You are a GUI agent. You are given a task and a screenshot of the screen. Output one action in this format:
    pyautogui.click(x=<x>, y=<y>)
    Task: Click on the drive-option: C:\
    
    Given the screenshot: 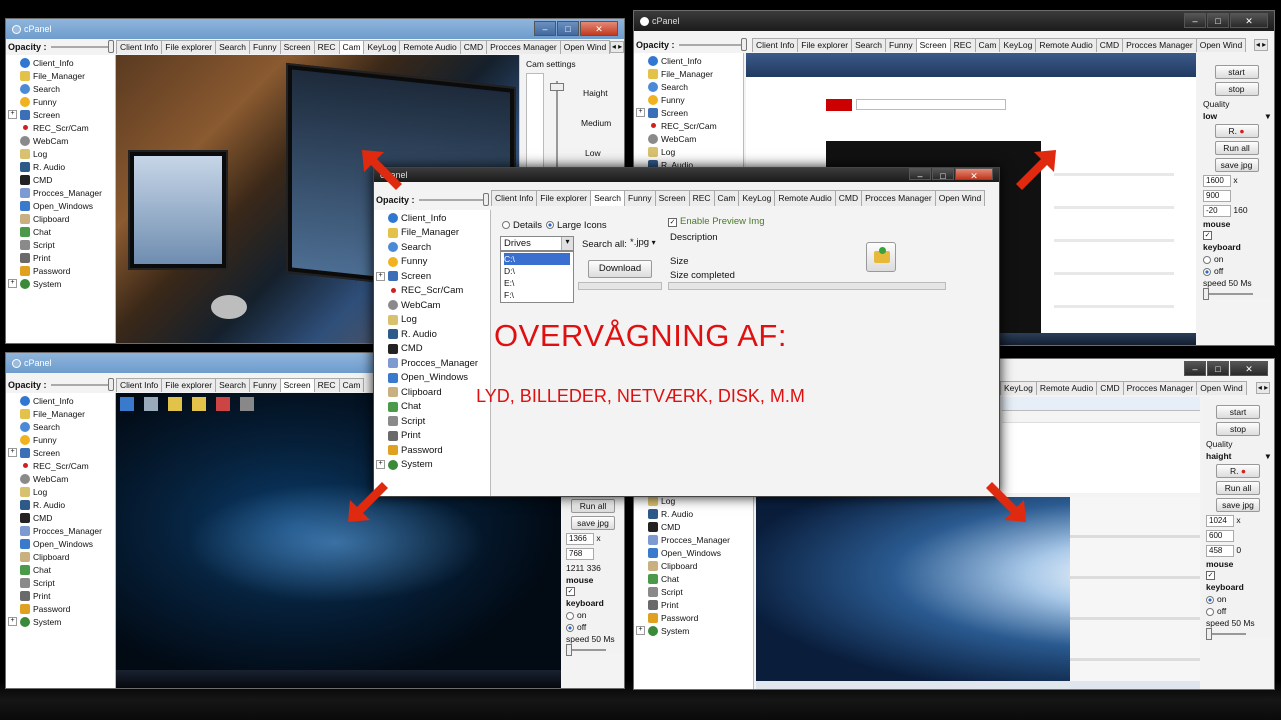 What is the action you would take?
    pyautogui.click(x=537, y=259)
    